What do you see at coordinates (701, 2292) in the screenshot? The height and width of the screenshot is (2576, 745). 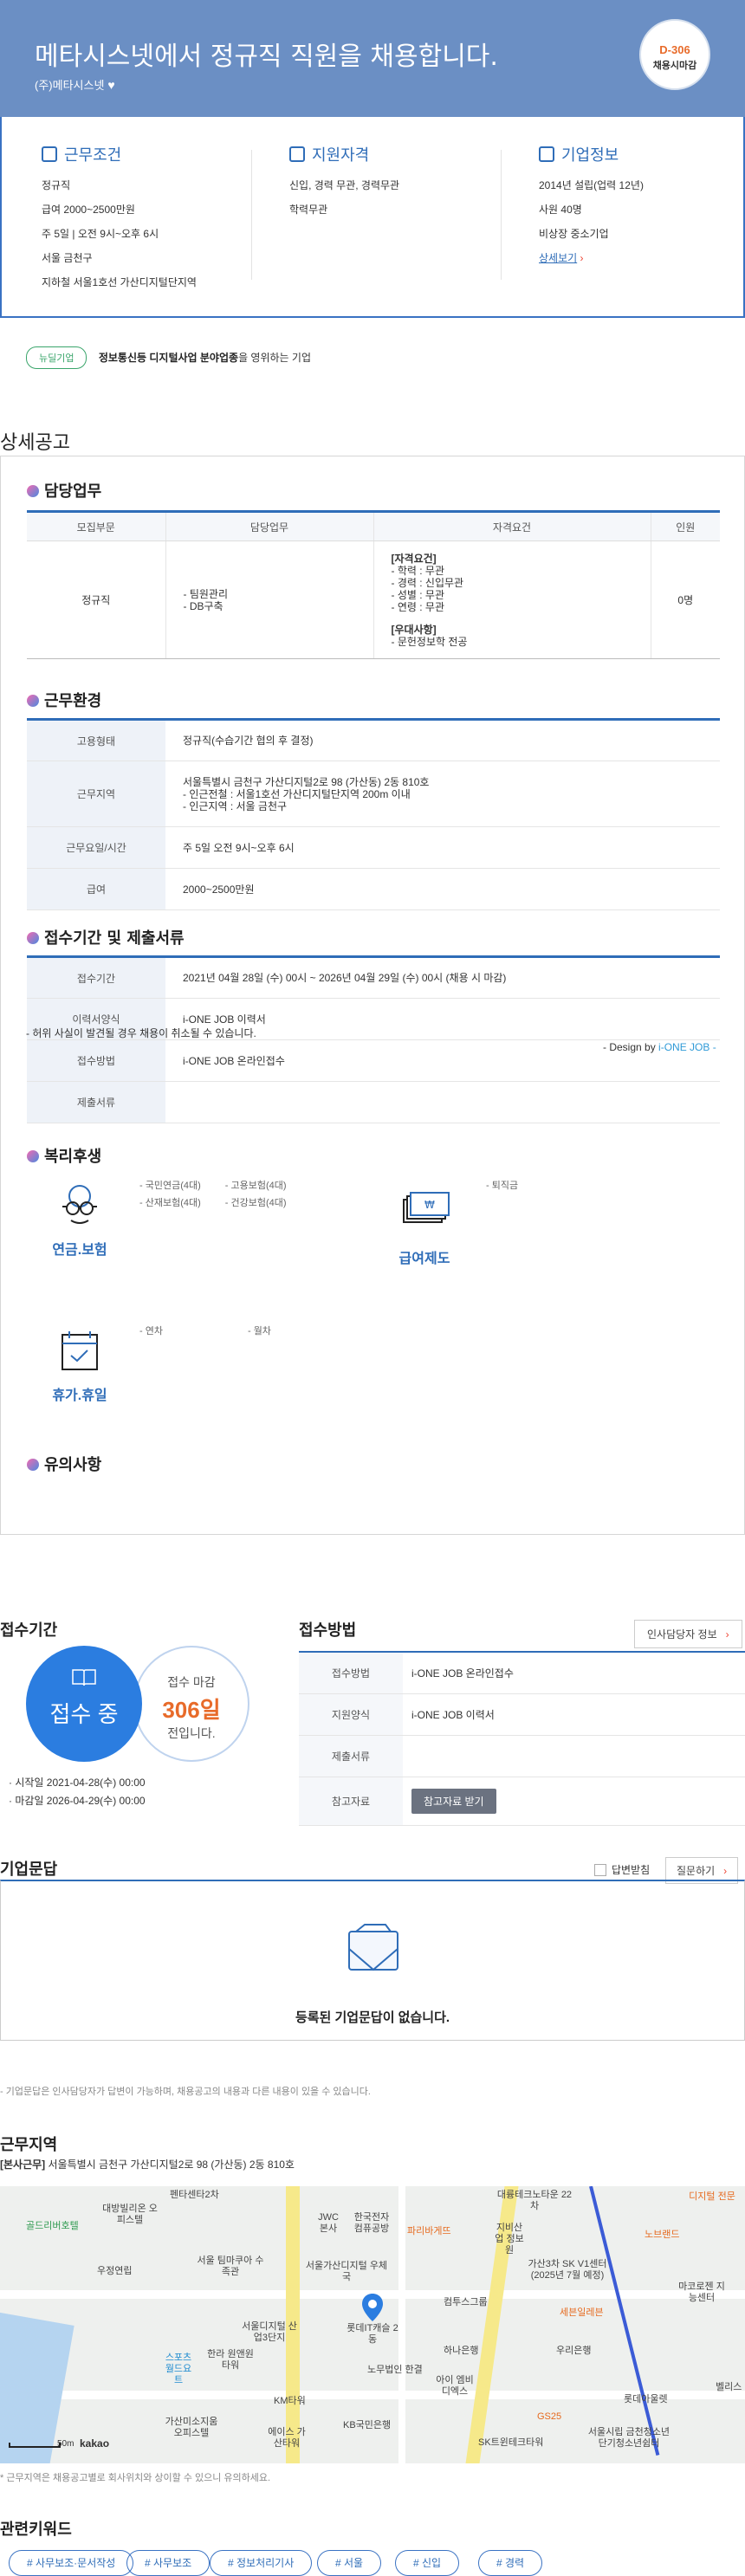 I see `map-label: 마코로젠 지능센터` at bounding box center [701, 2292].